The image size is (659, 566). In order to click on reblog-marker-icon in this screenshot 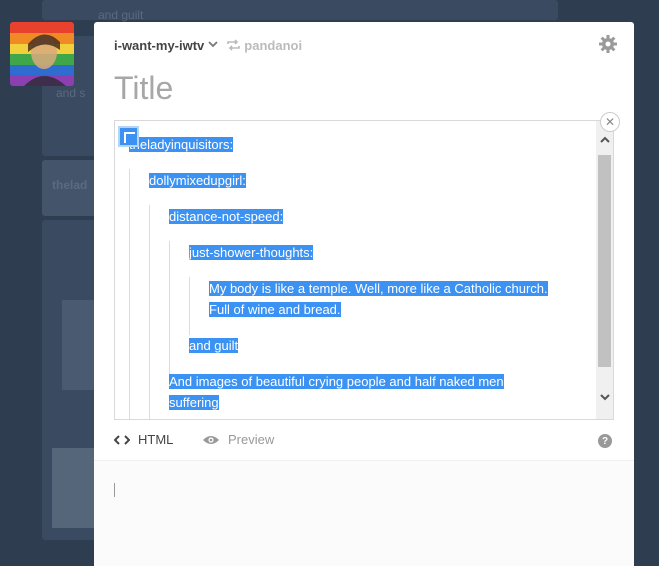, I will do `click(128, 136)`.